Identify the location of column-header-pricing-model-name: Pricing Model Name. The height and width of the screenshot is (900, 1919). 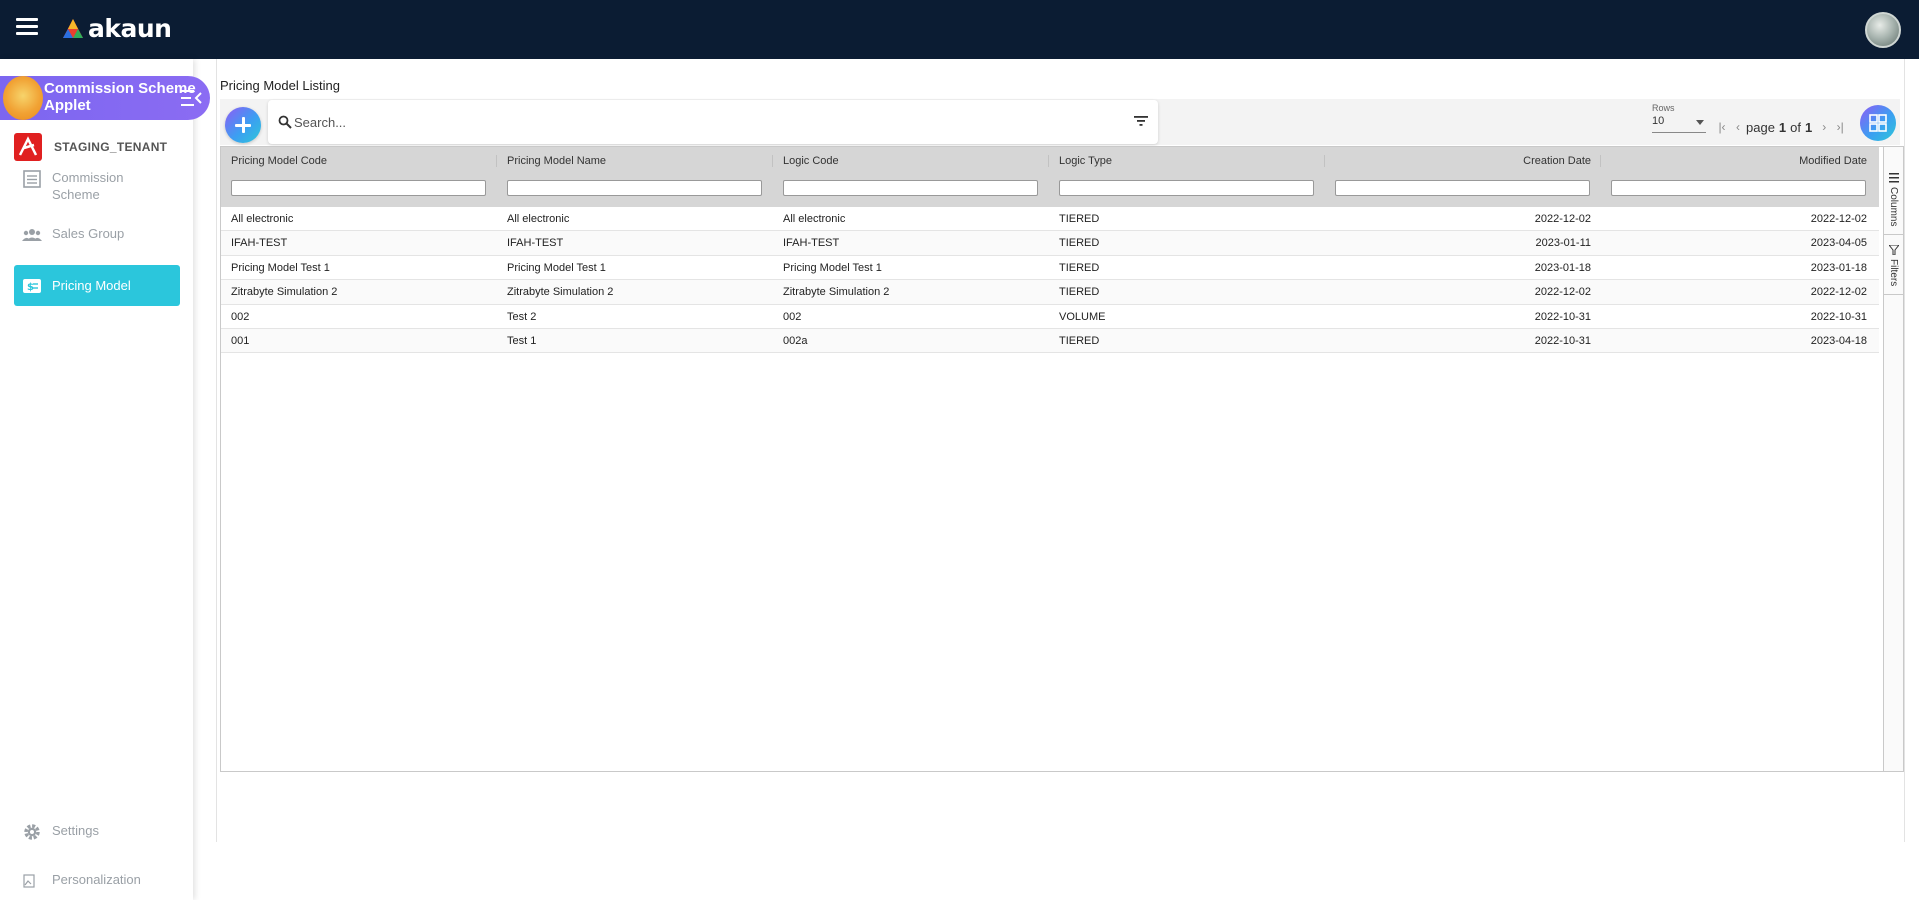
(635, 161).